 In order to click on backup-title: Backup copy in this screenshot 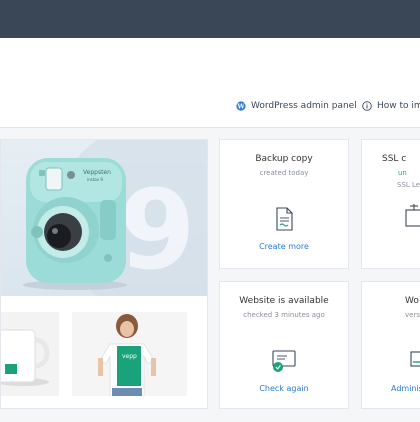, I will do `click(284, 159)`.